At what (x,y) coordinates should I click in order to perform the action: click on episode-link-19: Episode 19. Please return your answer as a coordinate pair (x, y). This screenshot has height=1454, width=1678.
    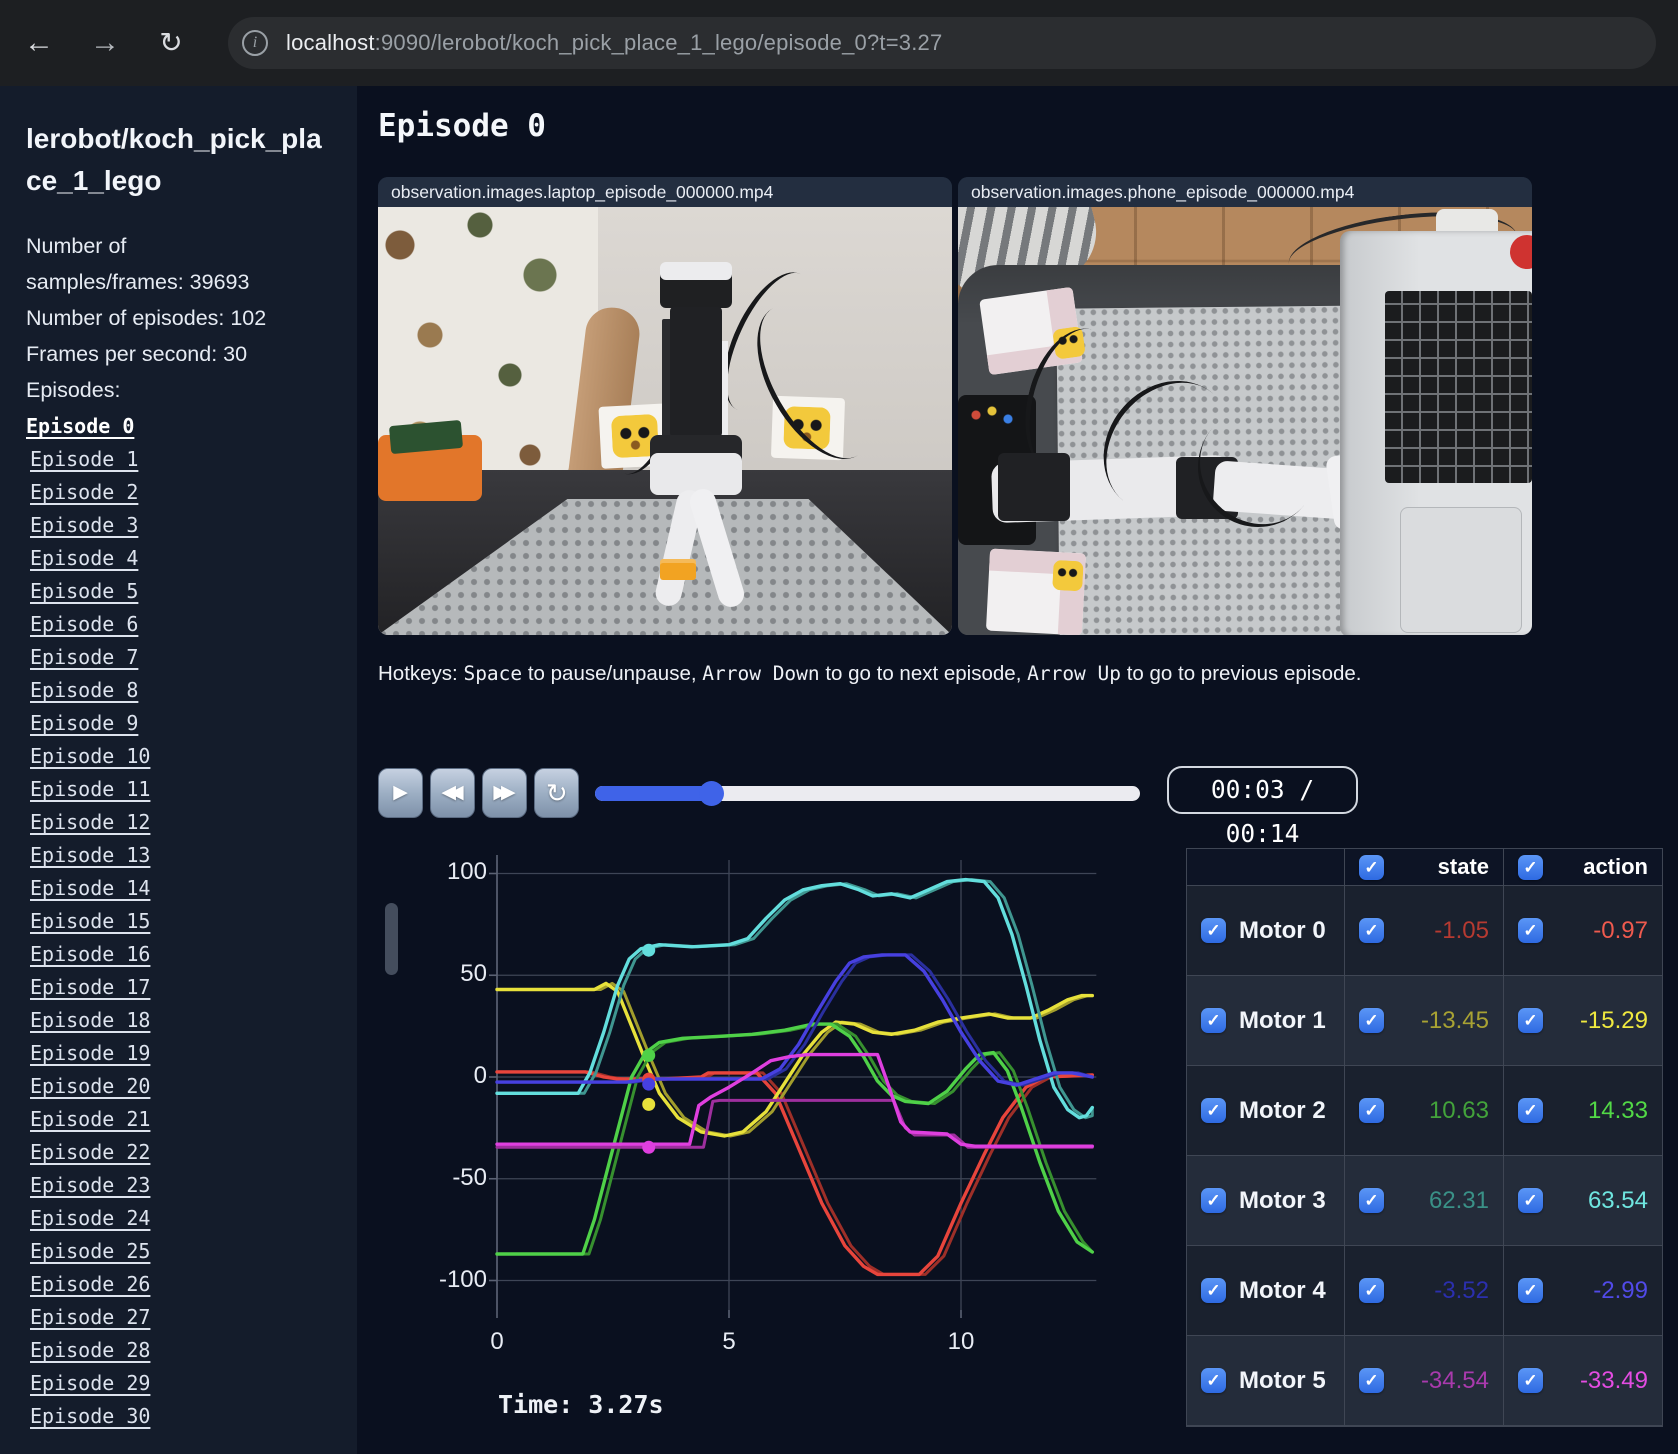
    Looking at the image, I should click on (193, 1053).